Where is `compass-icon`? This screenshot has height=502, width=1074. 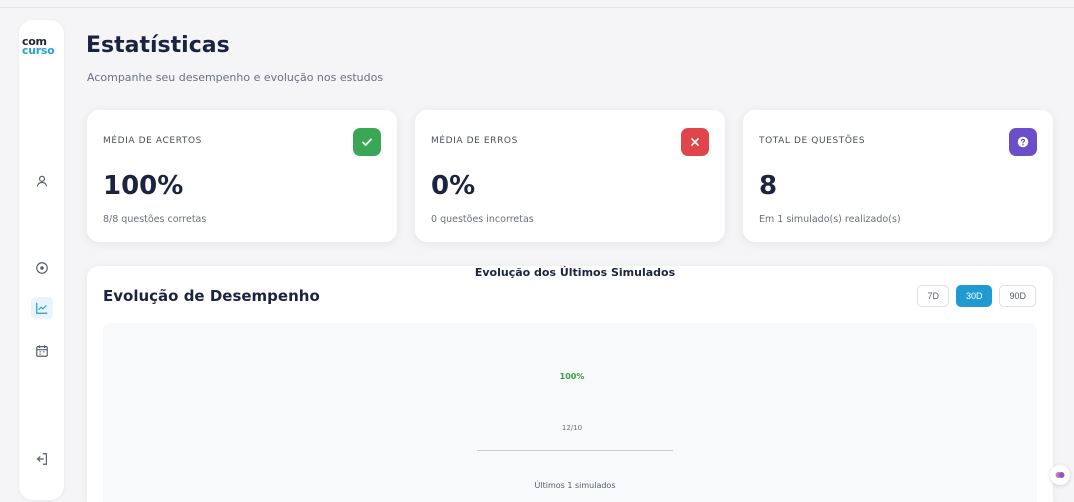 compass-icon is located at coordinates (42, 268).